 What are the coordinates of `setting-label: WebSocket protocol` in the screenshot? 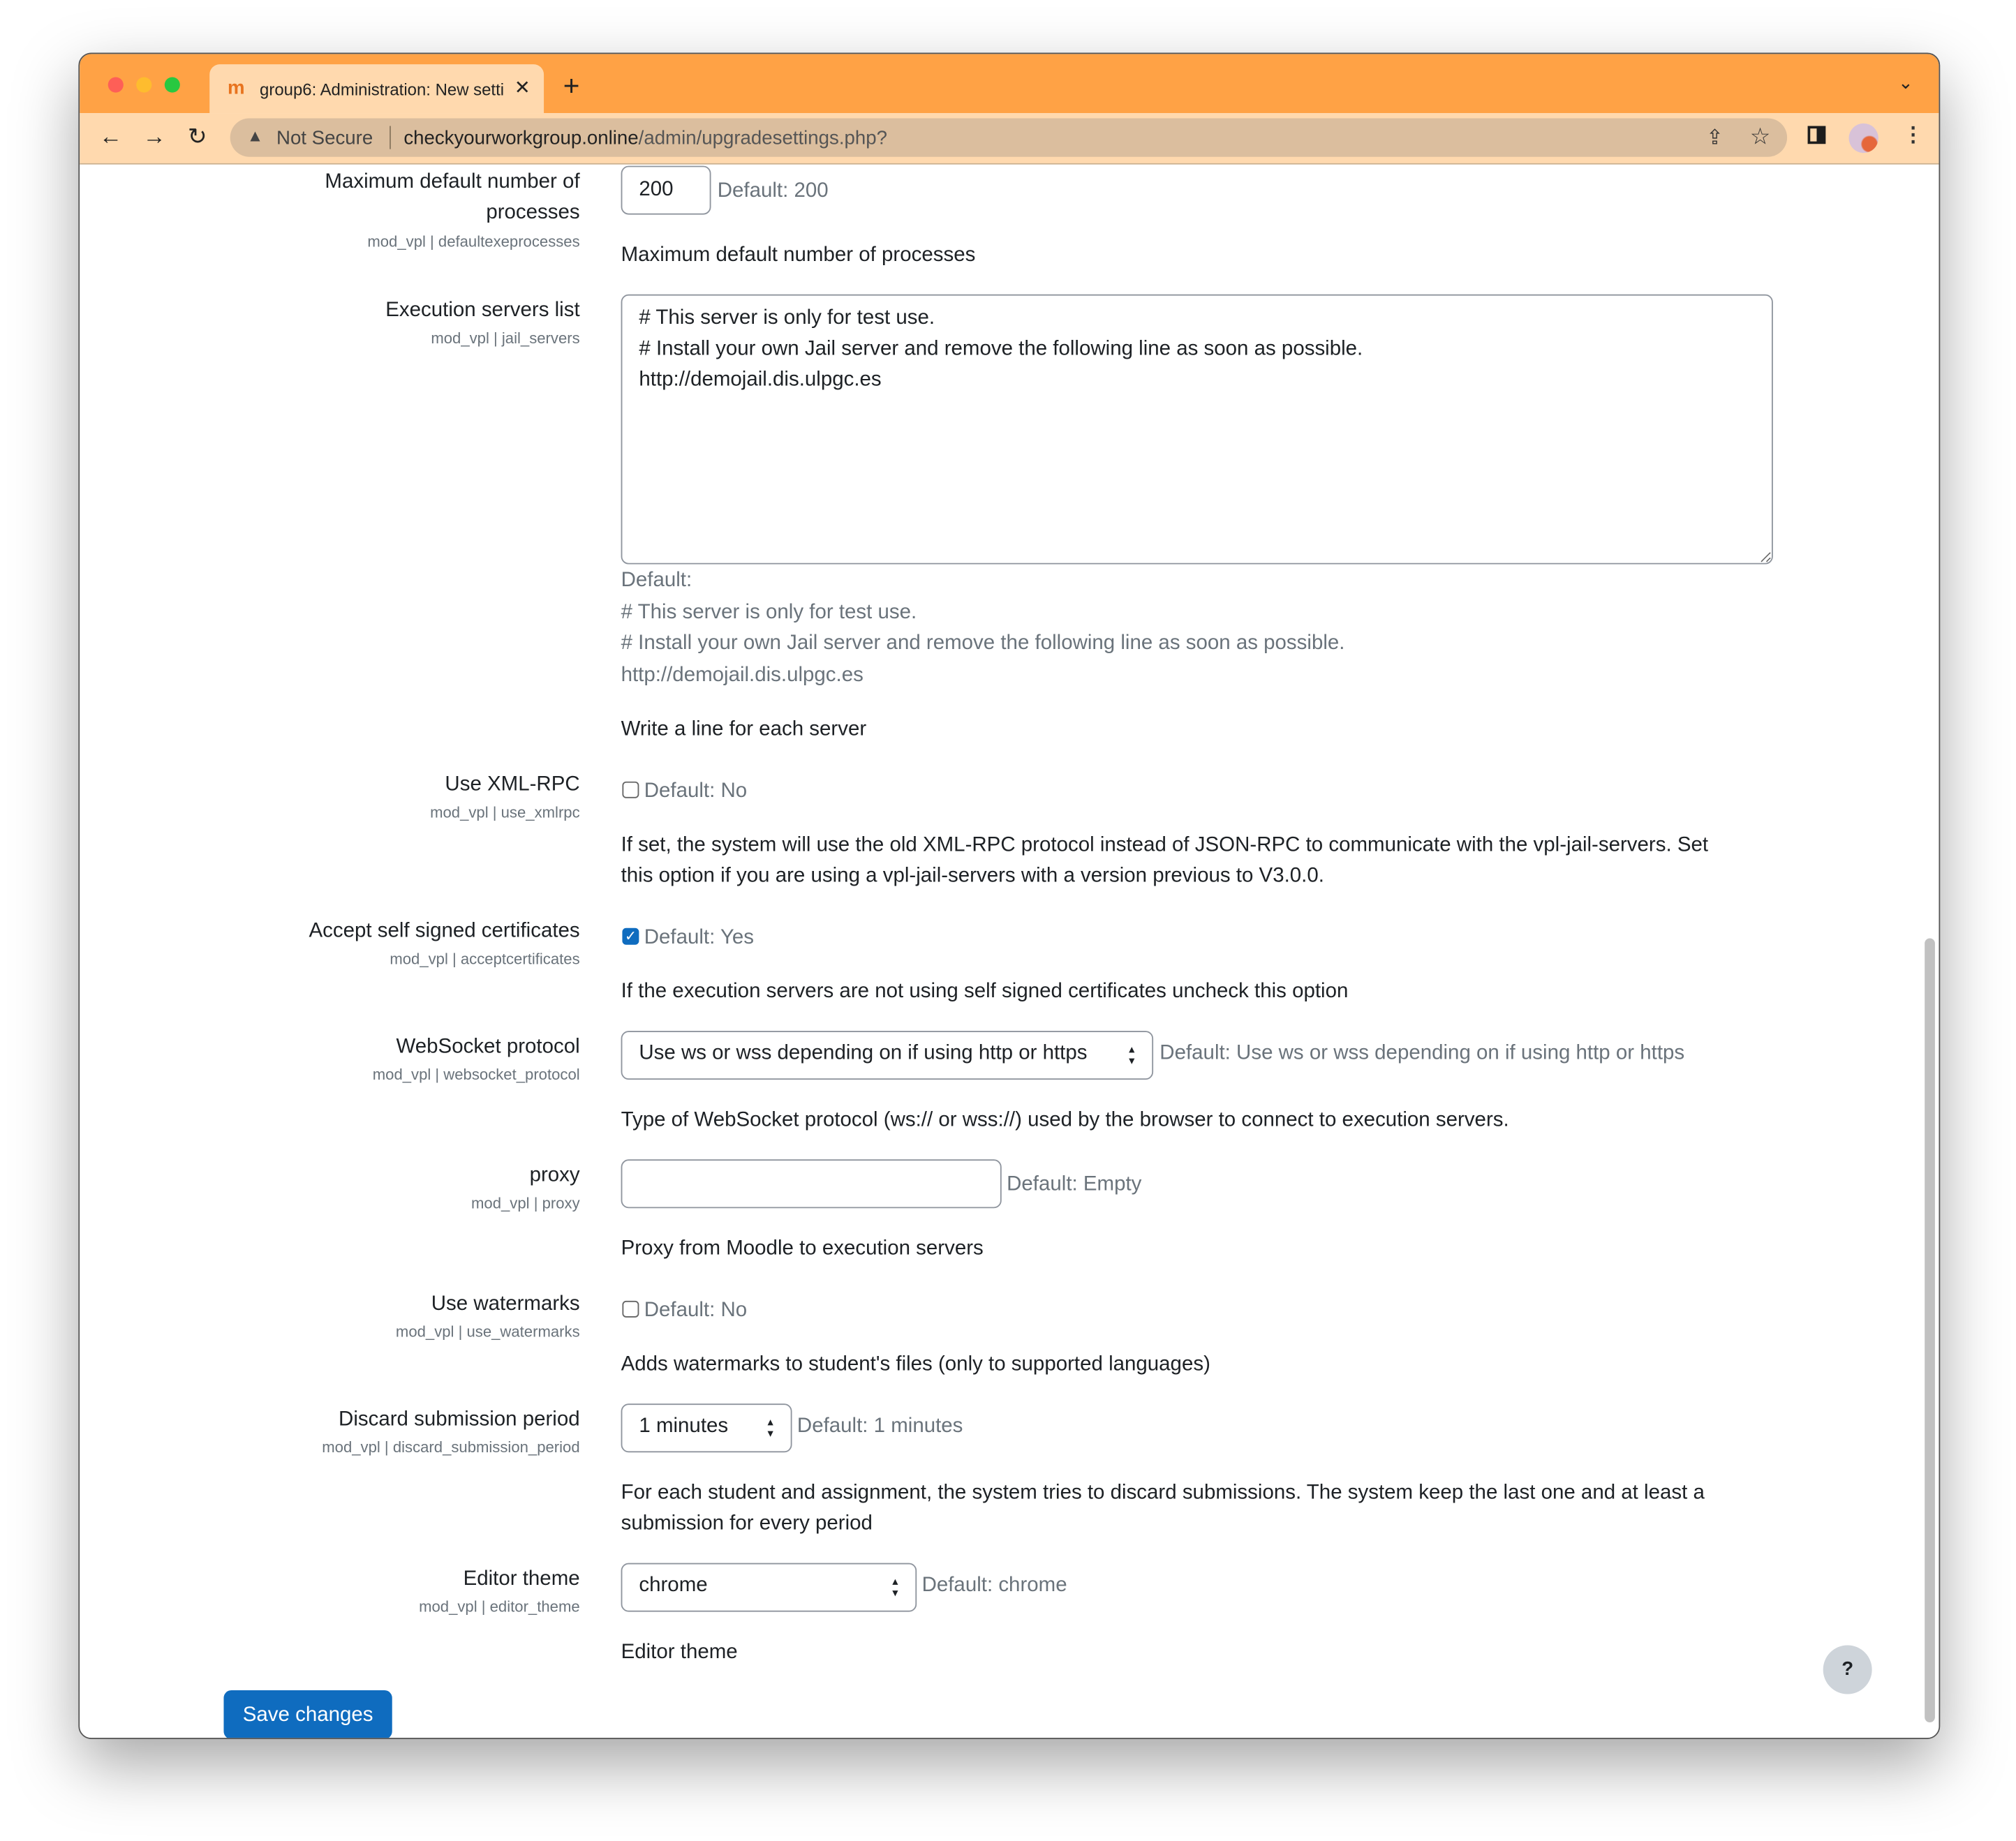 It's located at (488, 1047).